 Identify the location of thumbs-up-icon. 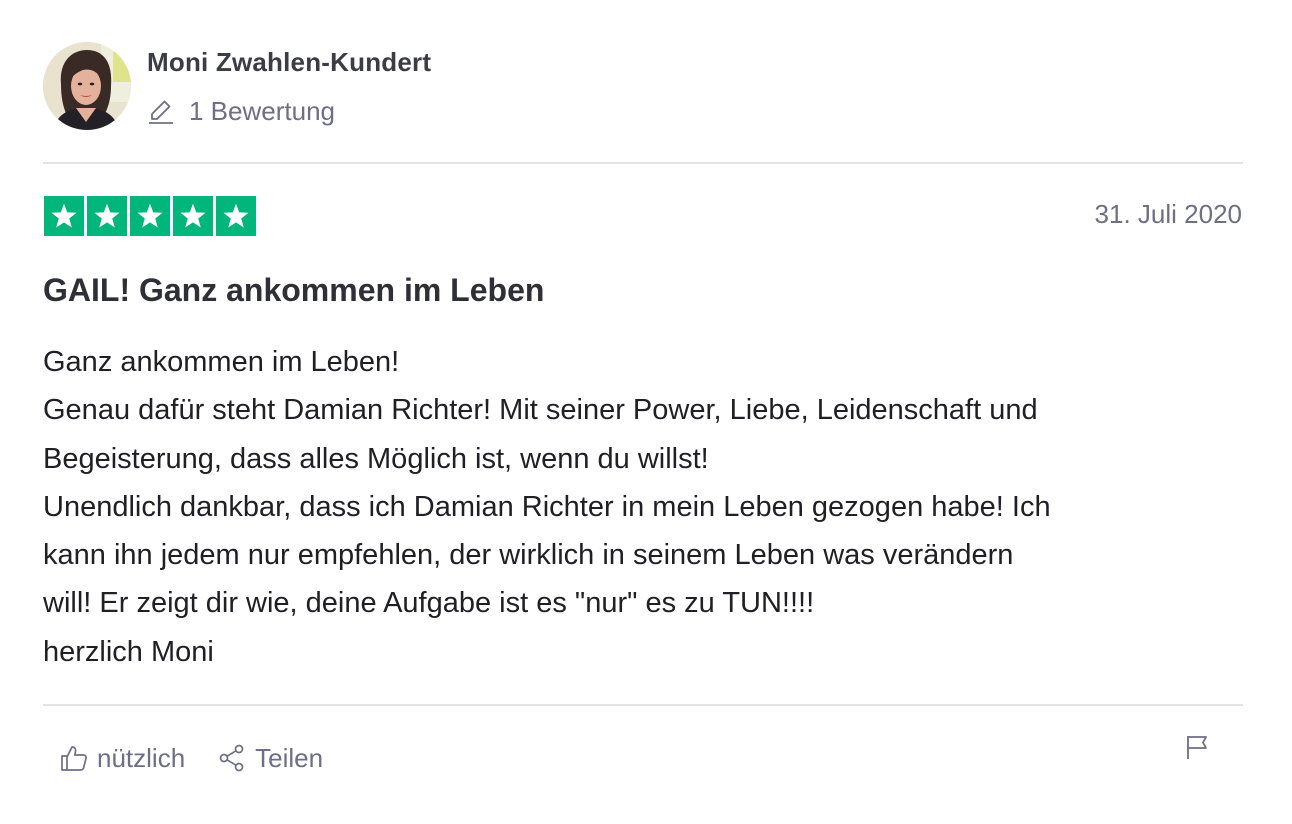
(74, 758).